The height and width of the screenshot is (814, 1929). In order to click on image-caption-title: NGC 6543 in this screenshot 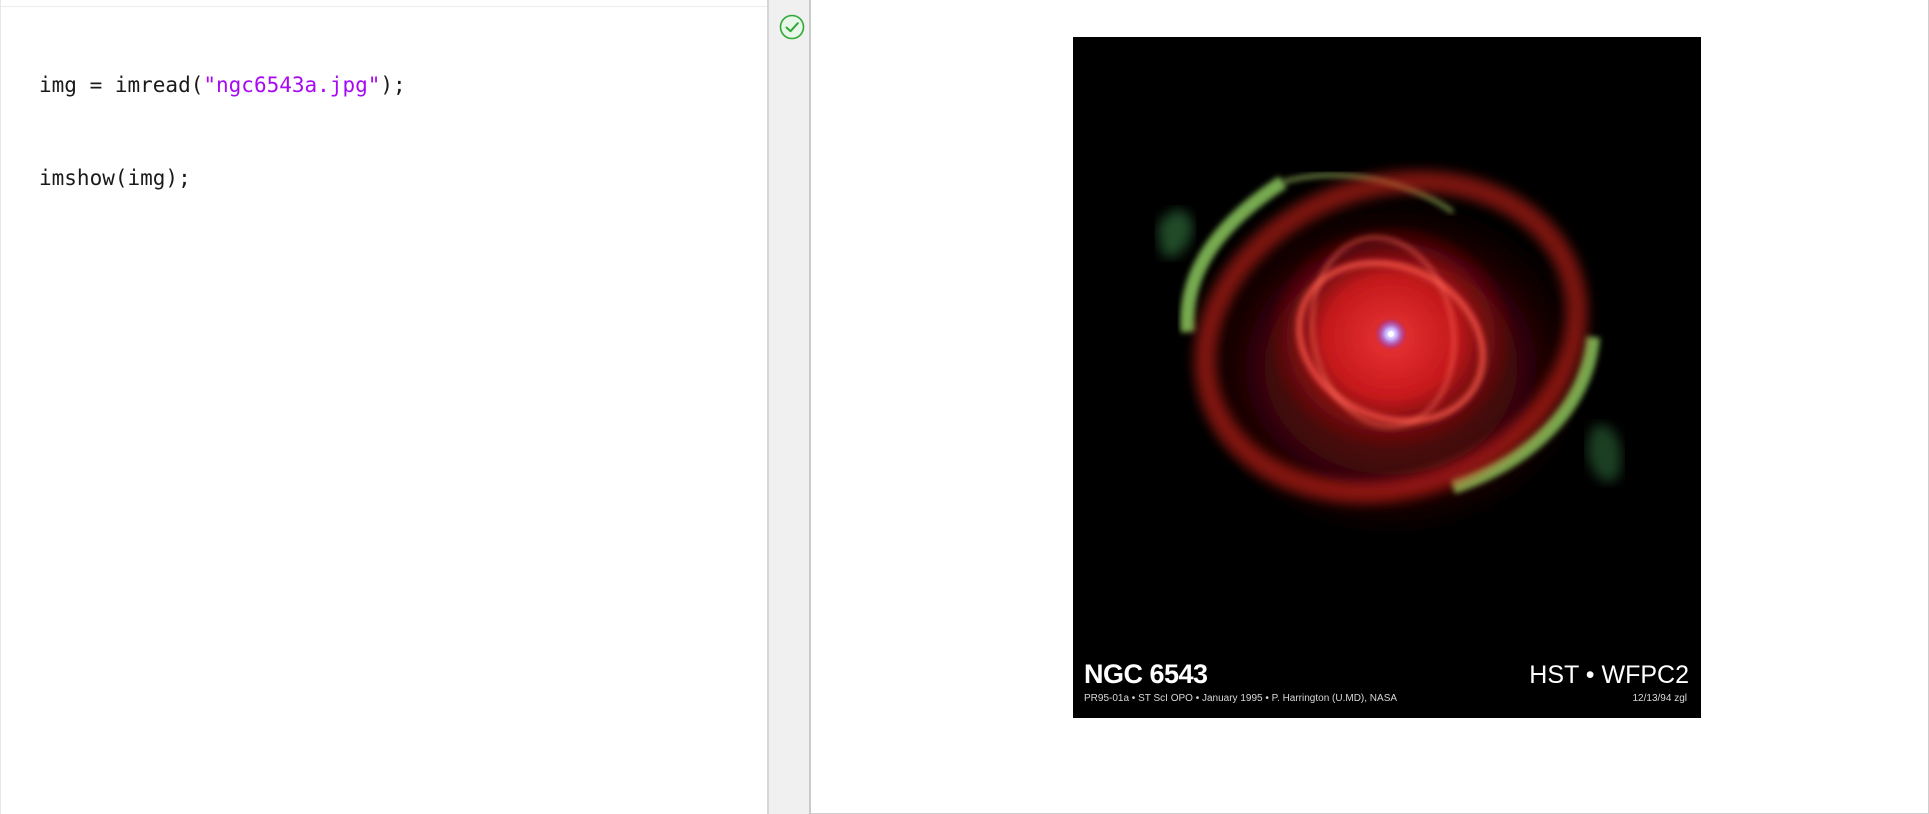, I will do `click(1146, 674)`.